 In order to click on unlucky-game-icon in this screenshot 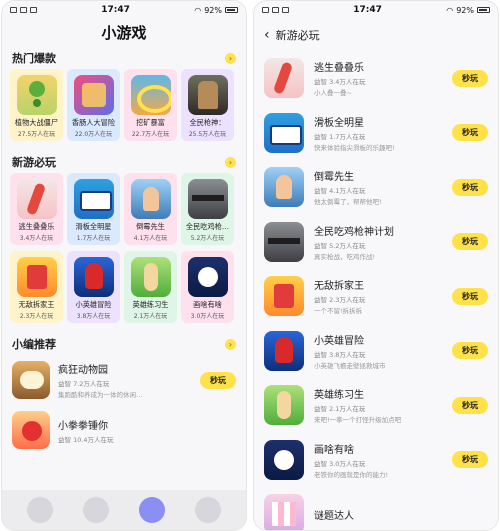, I will do `click(284, 187)`.